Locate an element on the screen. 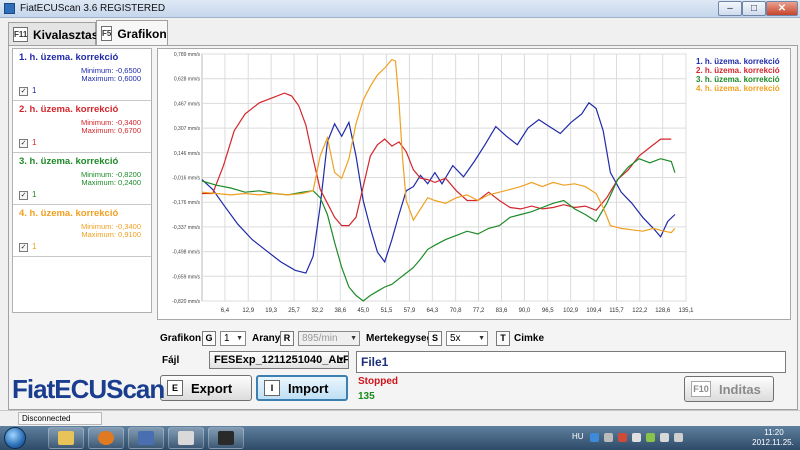 The image size is (800, 450). clock-time: 11:20 is located at coordinates (774, 432).